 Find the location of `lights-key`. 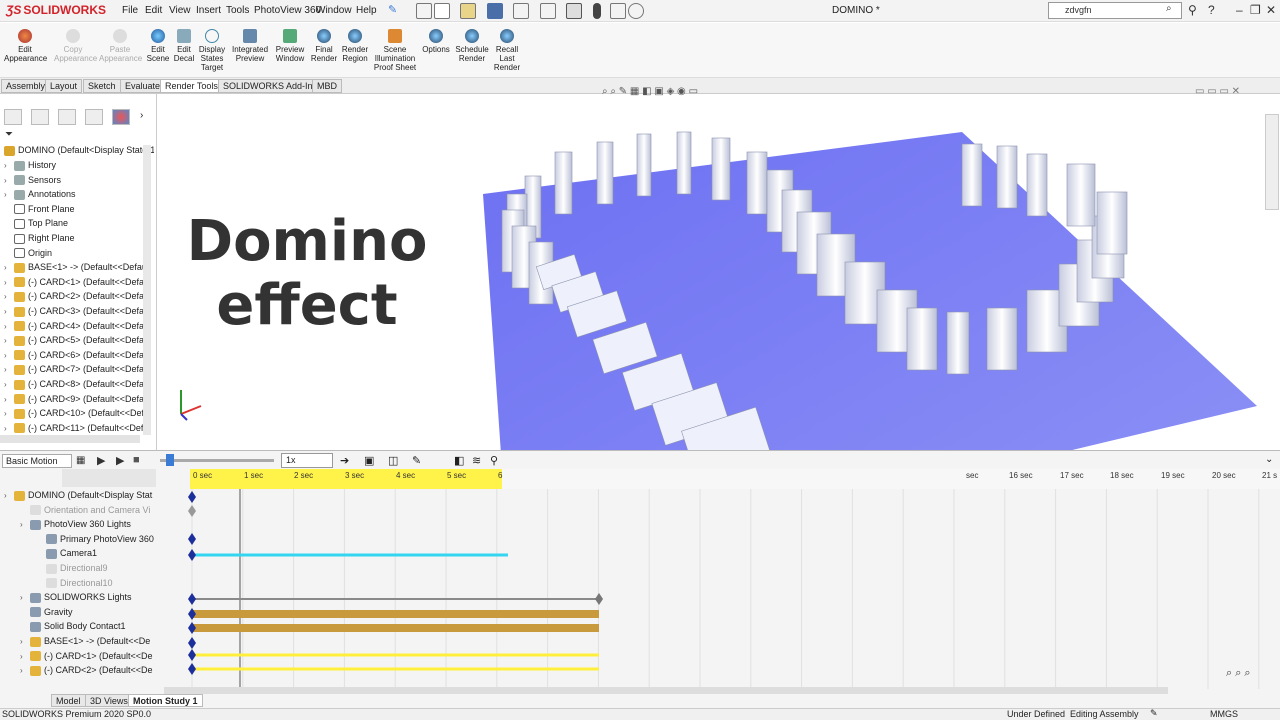

lights-key is located at coordinates (599, 599).